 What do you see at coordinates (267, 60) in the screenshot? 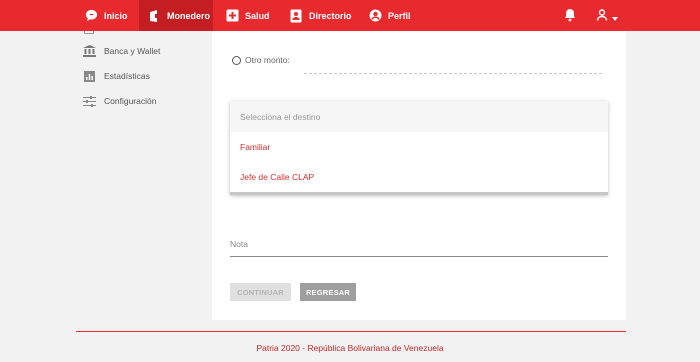
I see `other-amount-label: Otro monto:` at bounding box center [267, 60].